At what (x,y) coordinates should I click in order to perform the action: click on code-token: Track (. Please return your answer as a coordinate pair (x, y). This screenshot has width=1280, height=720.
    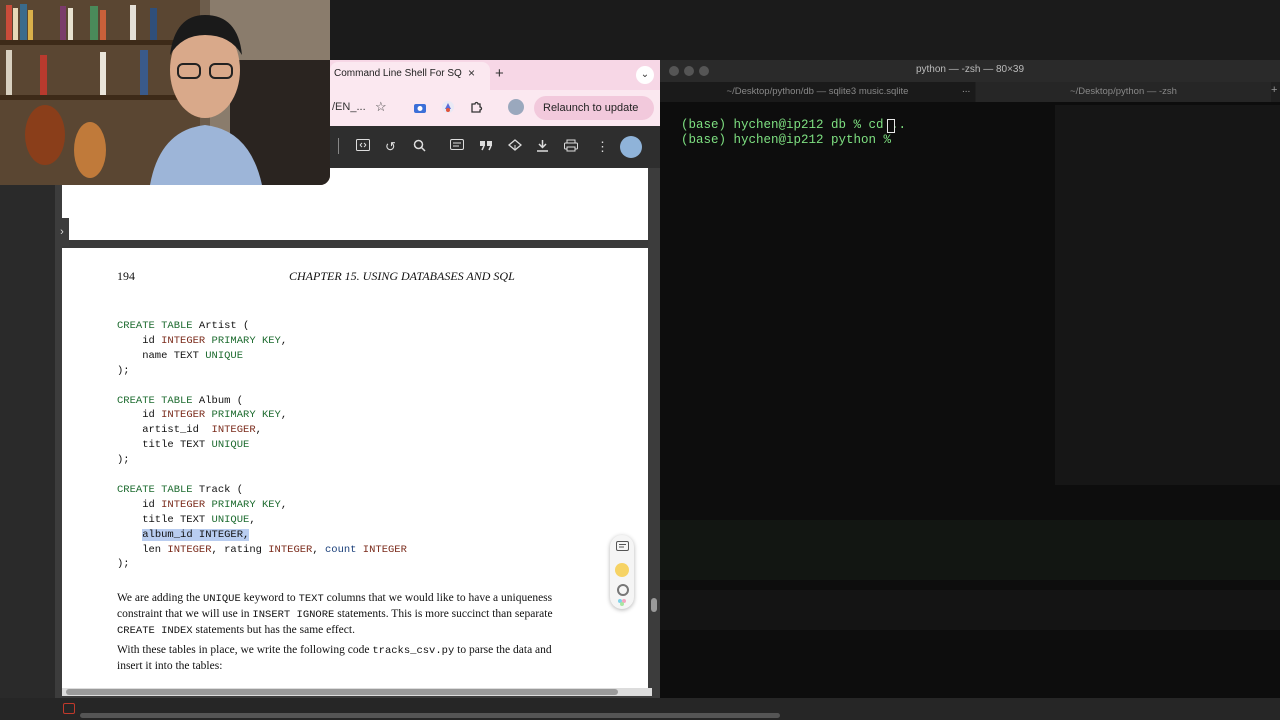
    Looking at the image, I should click on (218, 489).